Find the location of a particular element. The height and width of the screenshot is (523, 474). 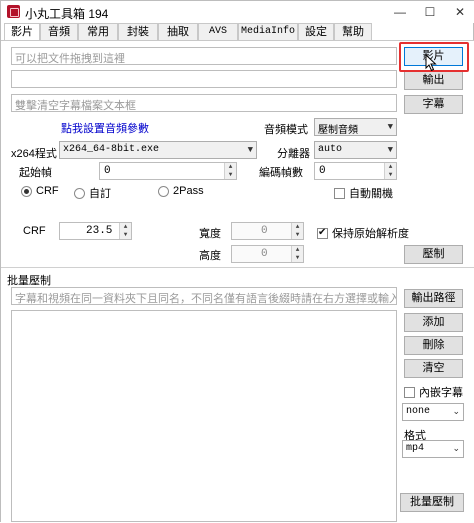

format-select: mp4 ⌄ is located at coordinates (433, 449).